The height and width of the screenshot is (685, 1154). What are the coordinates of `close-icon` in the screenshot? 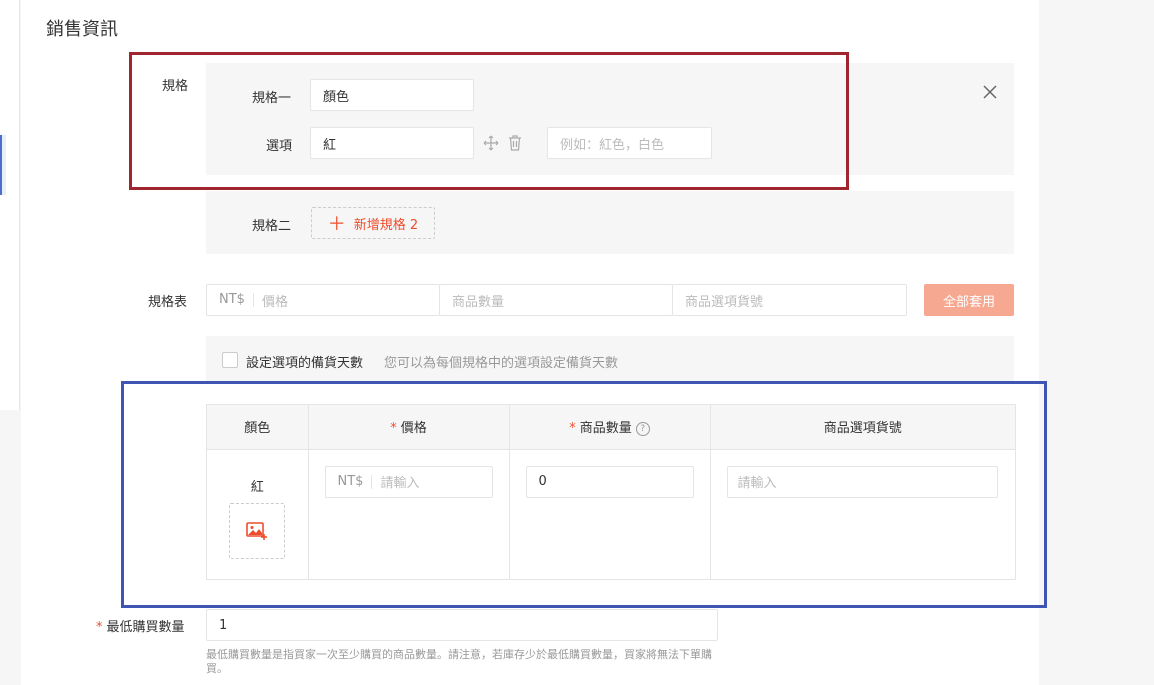 It's located at (990, 94).